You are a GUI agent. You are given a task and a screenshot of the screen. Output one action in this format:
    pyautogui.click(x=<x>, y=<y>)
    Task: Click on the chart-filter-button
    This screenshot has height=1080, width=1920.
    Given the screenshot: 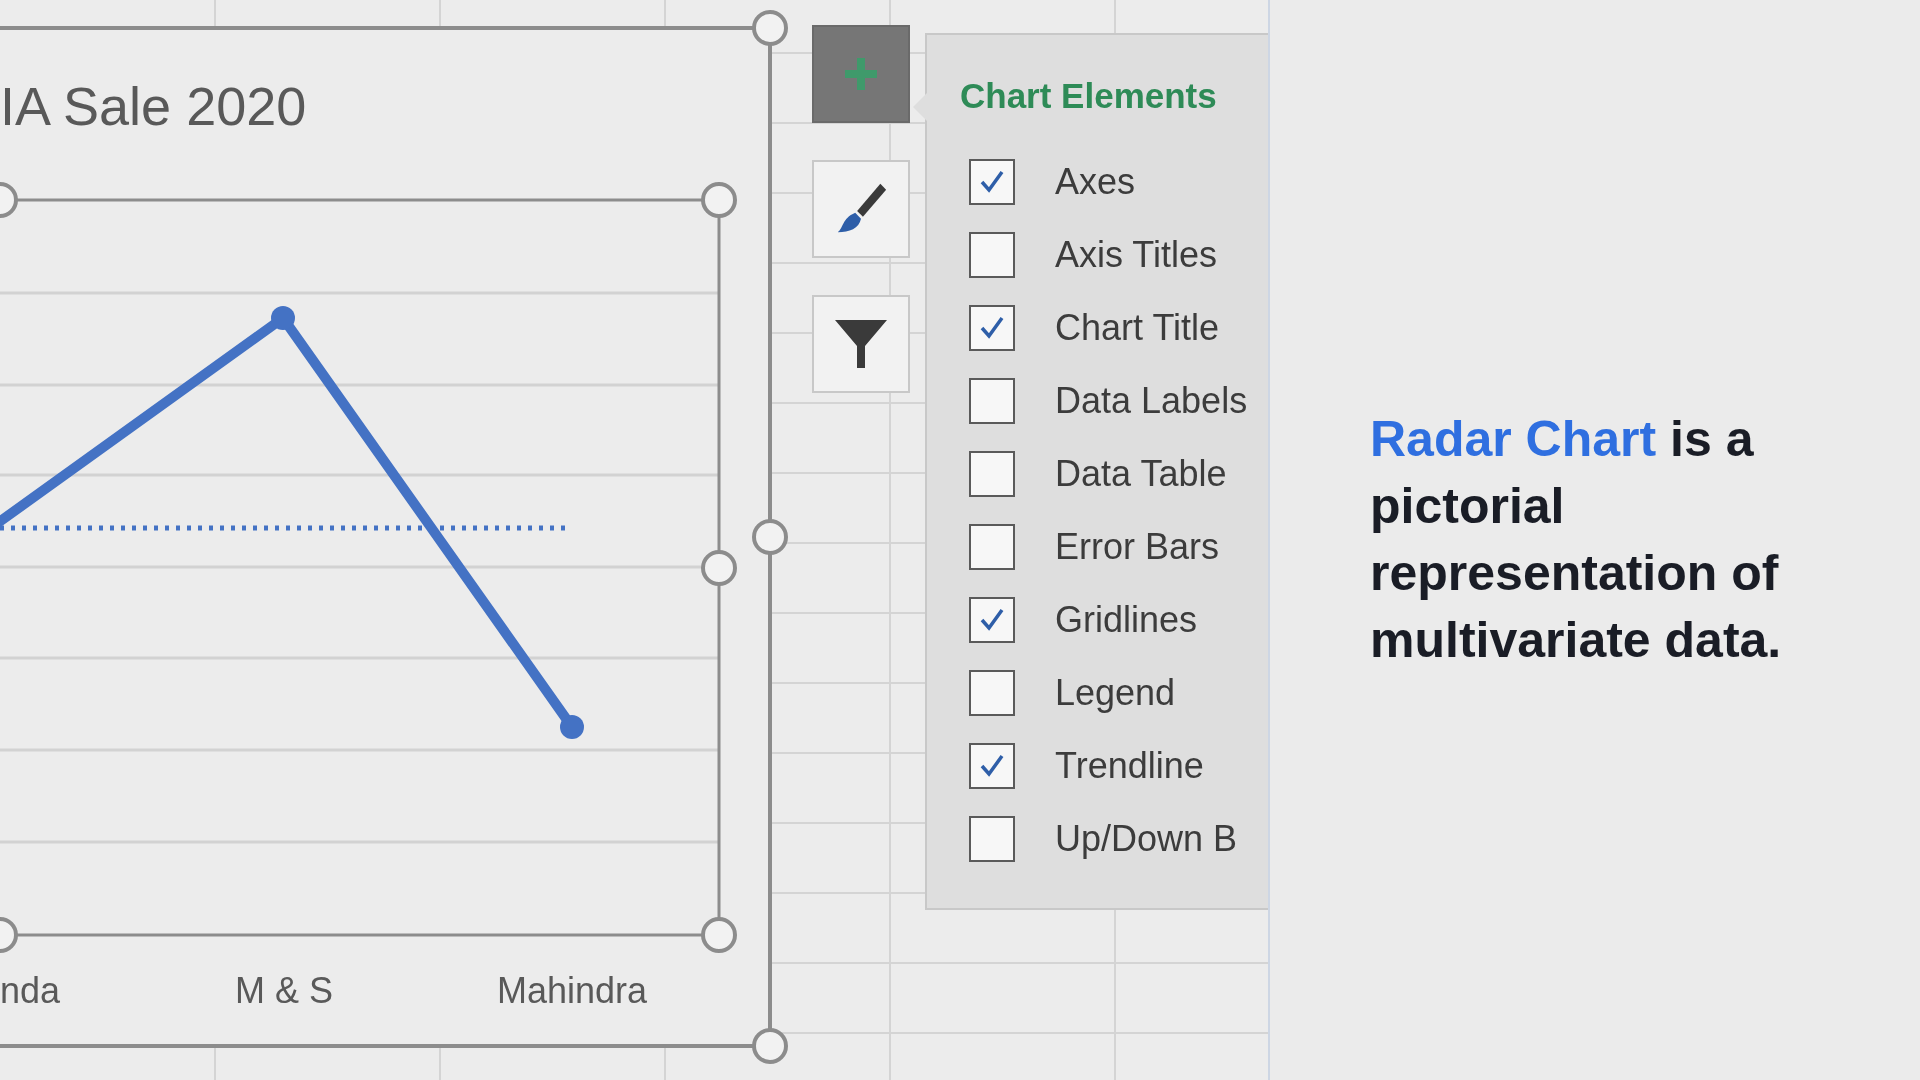 What is the action you would take?
    pyautogui.click(x=861, y=344)
    